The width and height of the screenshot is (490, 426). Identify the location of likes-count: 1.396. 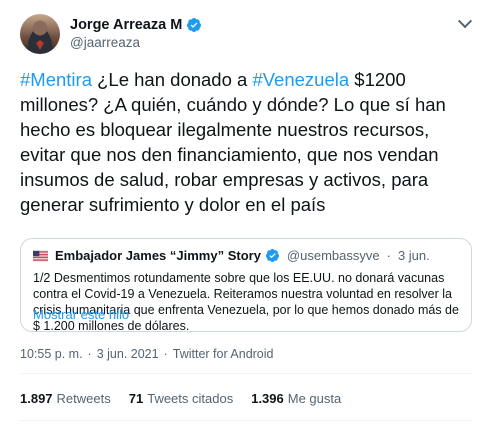
(267, 398).